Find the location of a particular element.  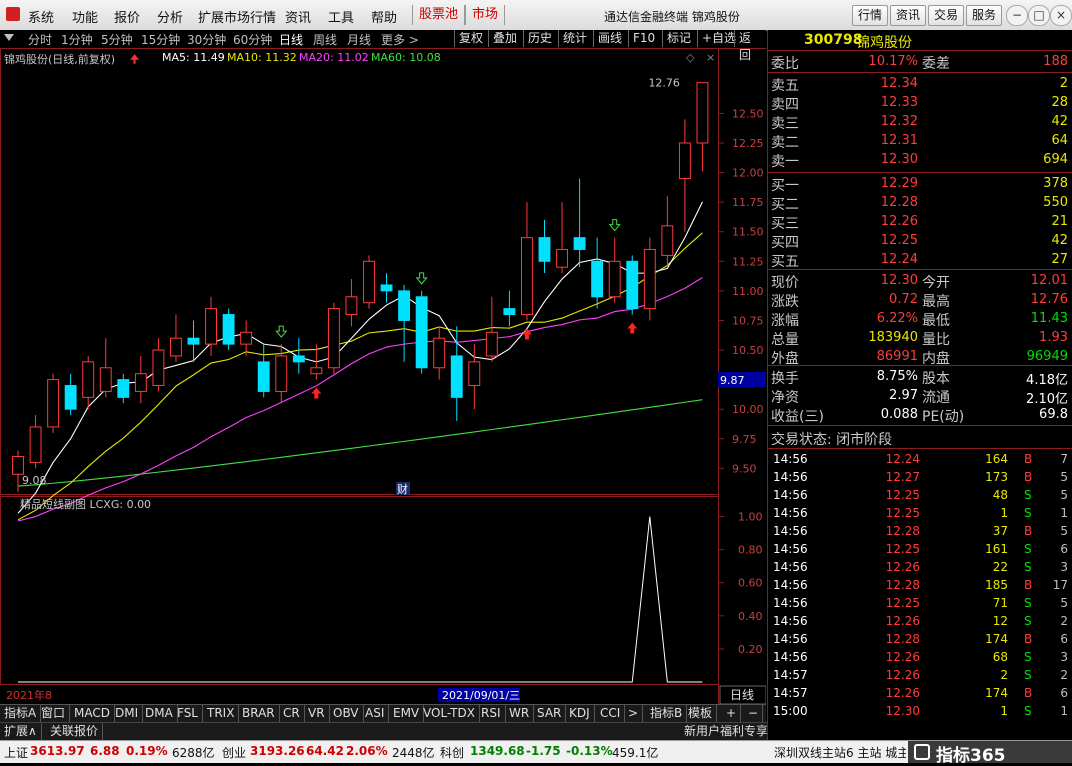

period-tab-15min: 15分钟 is located at coordinates (160, 39).